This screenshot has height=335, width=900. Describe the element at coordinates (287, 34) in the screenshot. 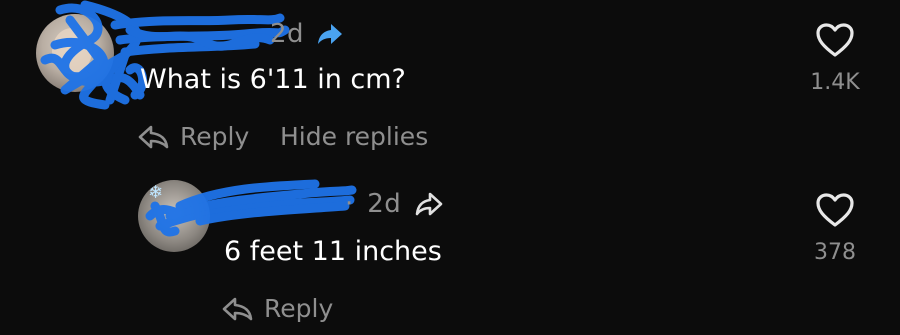

I see `comment-timestamp: 2d` at that location.